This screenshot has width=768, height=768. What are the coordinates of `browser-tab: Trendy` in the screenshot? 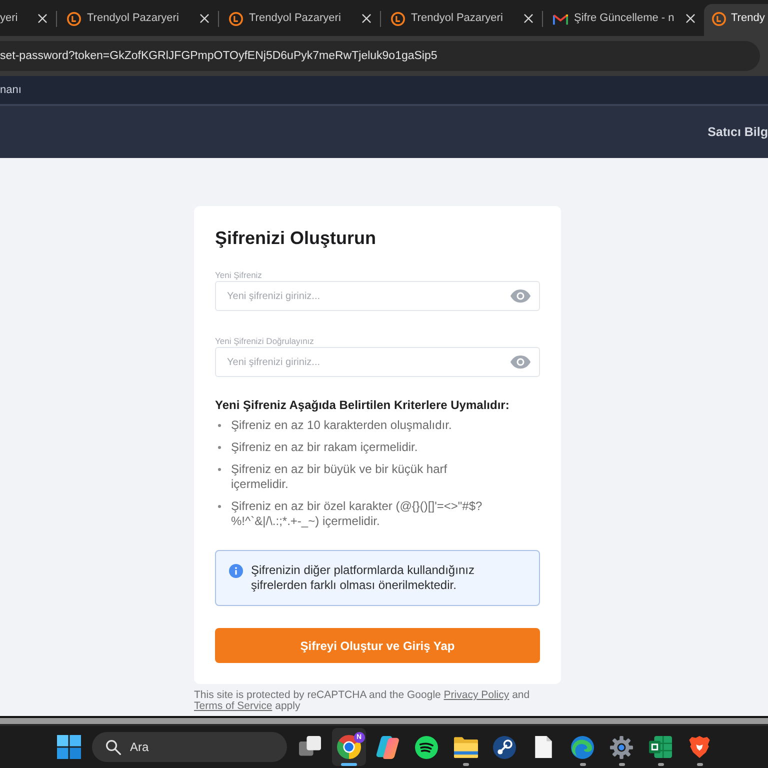 It's located at (736, 20).